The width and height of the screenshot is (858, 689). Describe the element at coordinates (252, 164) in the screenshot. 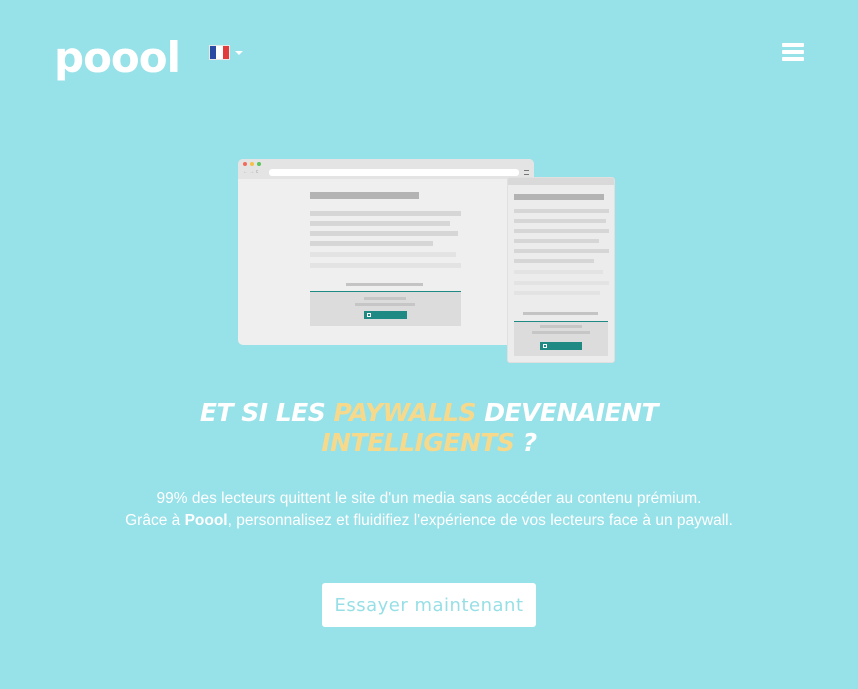

I see `window-dots-icon` at that location.